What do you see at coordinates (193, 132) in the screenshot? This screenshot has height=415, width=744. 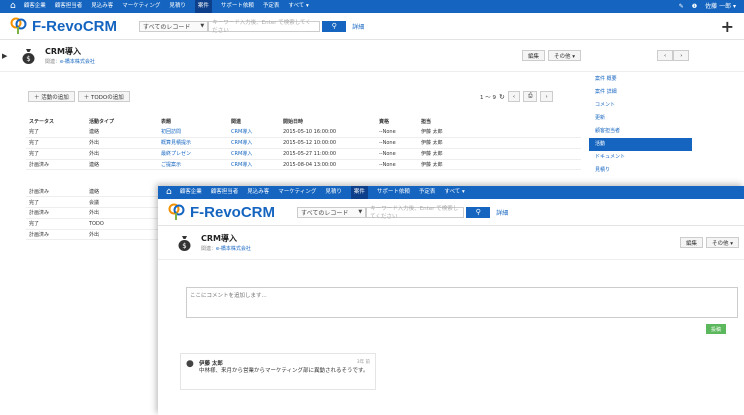 I see `table-cell: 初回訪問` at bounding box center [193, 132].